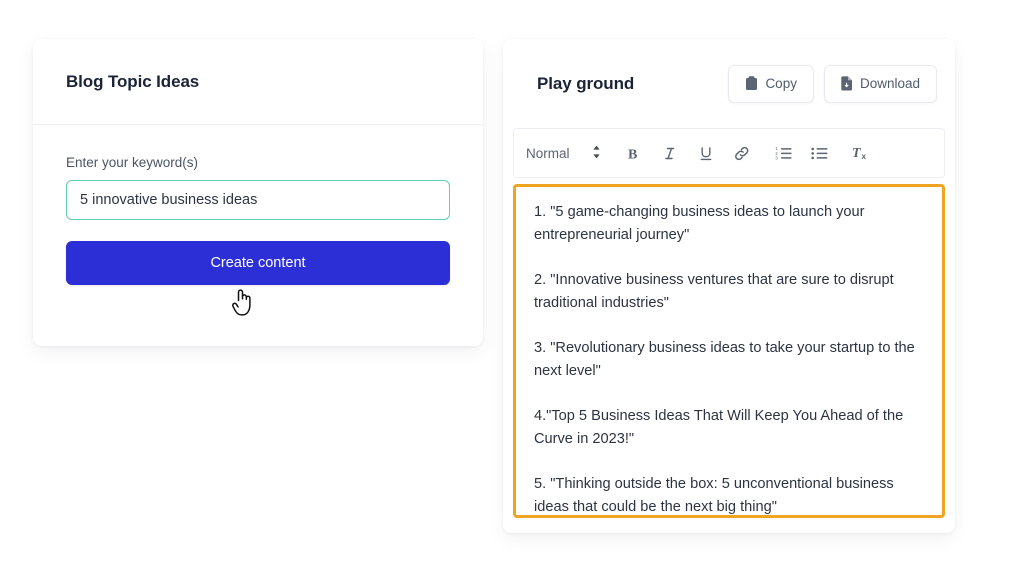  I want to click on copy-button-label: Copy, so click(781, 83).